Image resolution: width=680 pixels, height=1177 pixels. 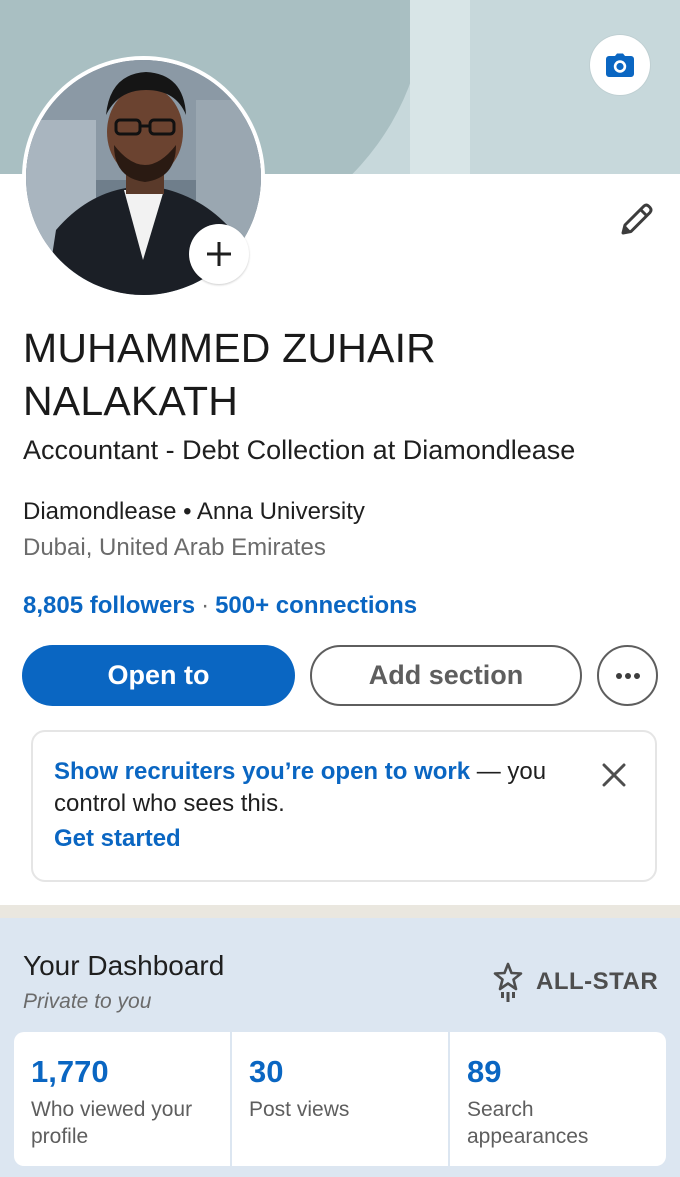 What do you see at coordinates (528, 1123) in the screenshot?
I see `stat-label: Search appearances` at bounding box center [528, 1123].